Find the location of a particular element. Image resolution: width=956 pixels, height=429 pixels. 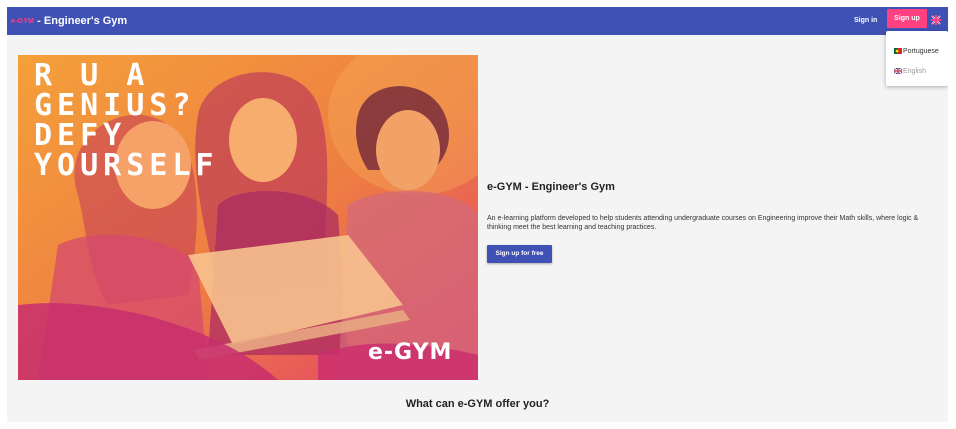

hero-logo: e-GYM is located at coordinates (410, 352).